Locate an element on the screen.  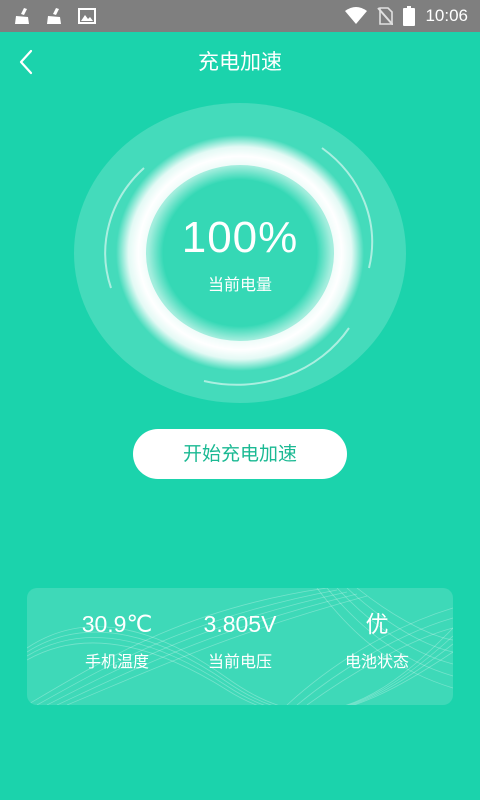
wifi-icon is located at coordinates (356, 15).